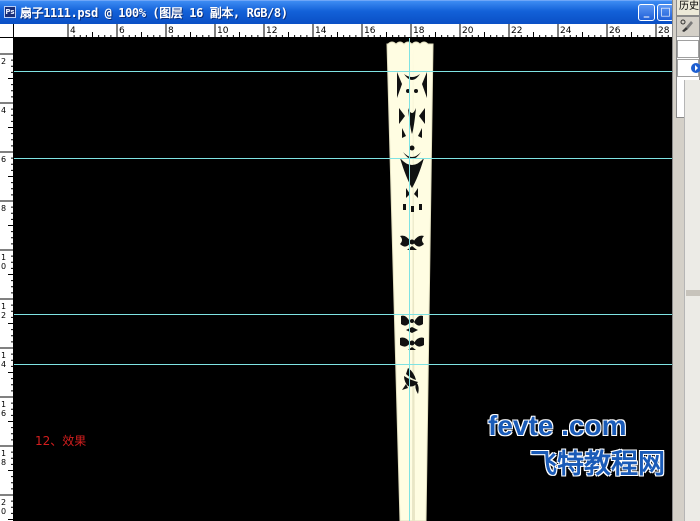 The height and width of the screenshot is (521, 700). What do you see at coordinates (154, 13) in the screenshot?
I see `document-title: 扇子1111.psd @ 100% (图层 16 副本, RGB/8)` at bounding box center [154, 13].